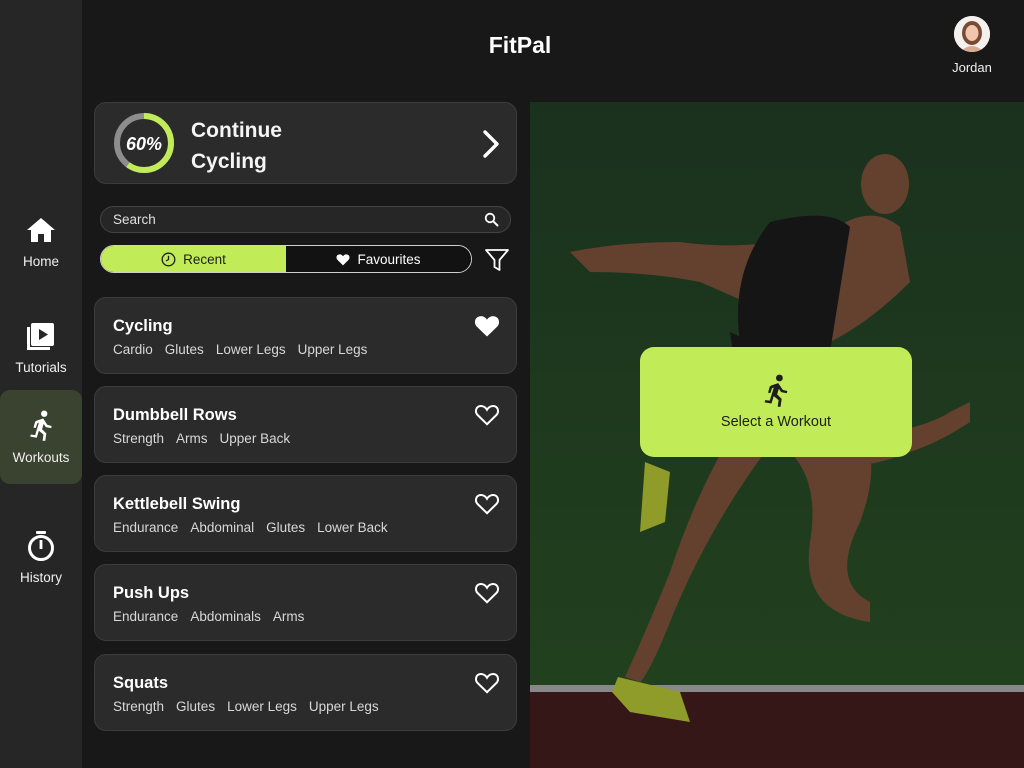 This screenshot has height=768, width=1024. What do you see at coordinates (41, 457) in the screenshot?
I see `sidebar-item-label: Workouts` at bounding box center [41, 457].